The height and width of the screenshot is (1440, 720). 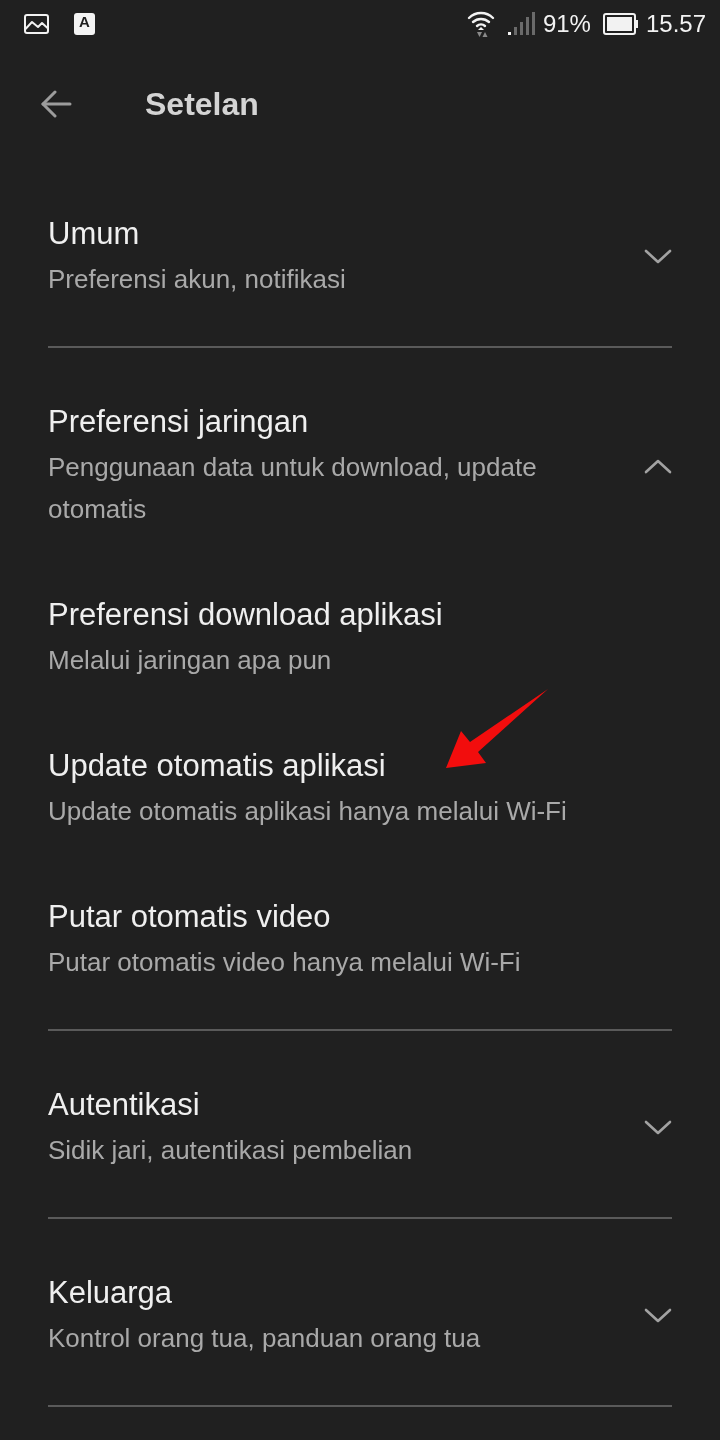 I want to click on section-title: Autentikasi, so click(x=124, y=1105).